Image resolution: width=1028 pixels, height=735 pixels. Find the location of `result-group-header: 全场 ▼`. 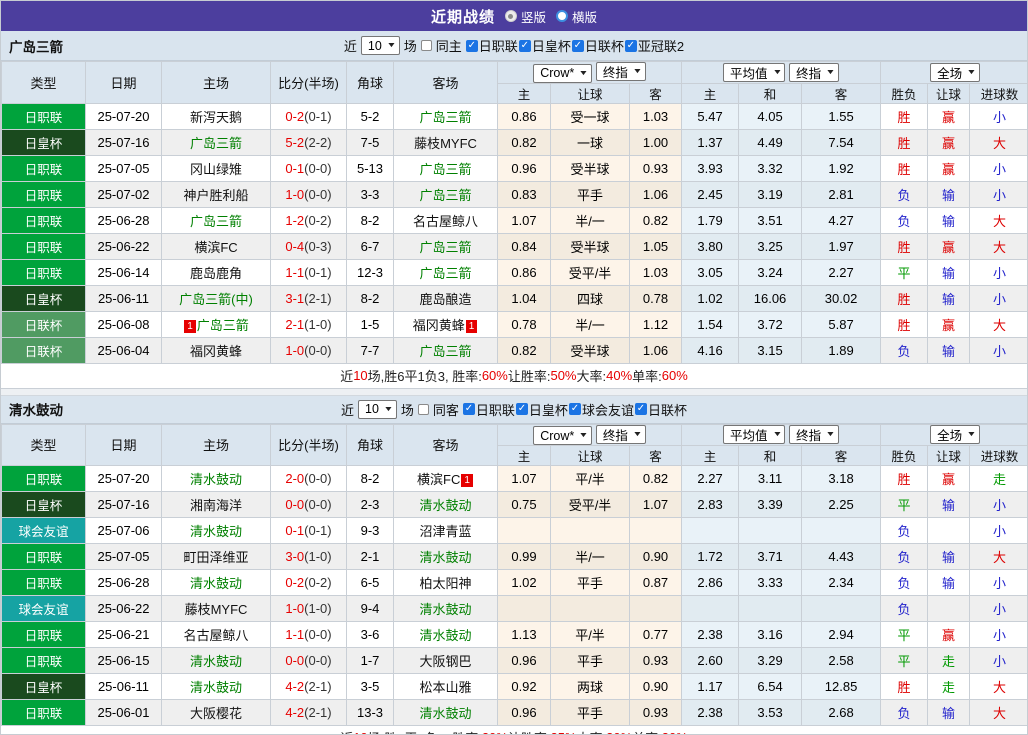

result-group-header: 全场 ▼ is located at coordinates (953, 72).